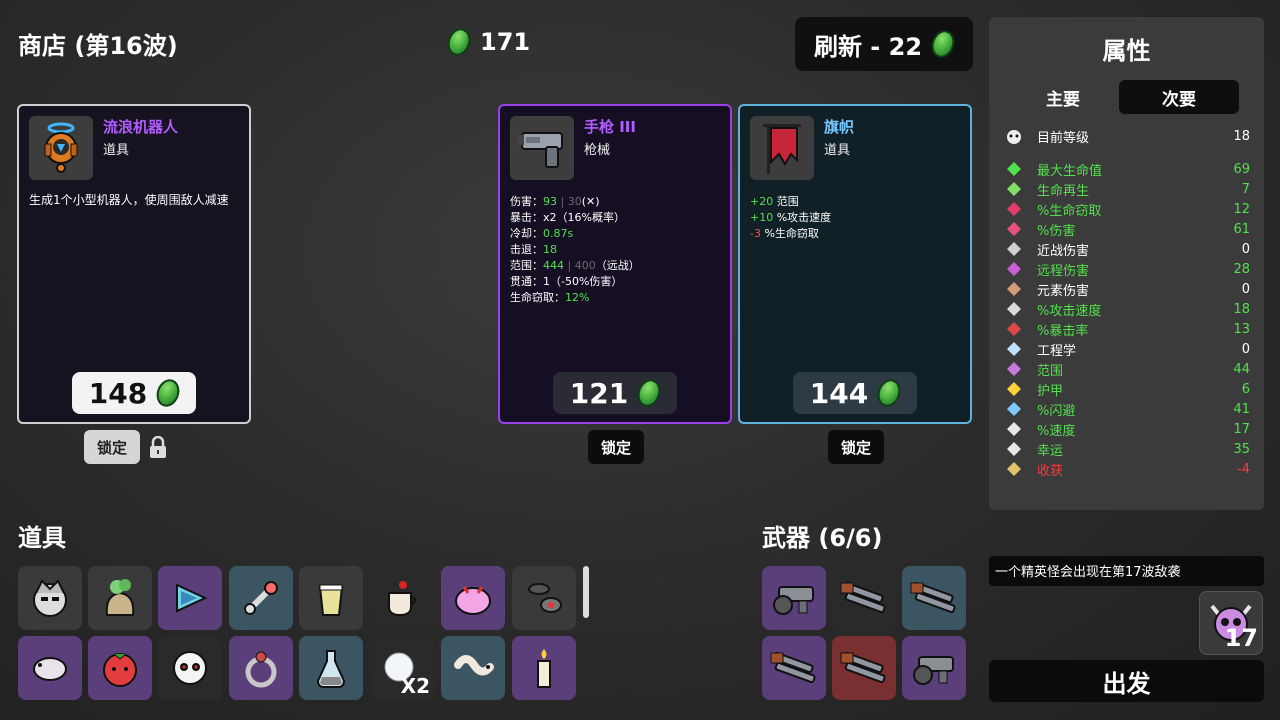 The height and width of the screenshot is (720, 1280). What do you see at coordinates (1050, 451) in the screenshot?
I see `stat-label: 幸运` at bounding box center [1050, 451].